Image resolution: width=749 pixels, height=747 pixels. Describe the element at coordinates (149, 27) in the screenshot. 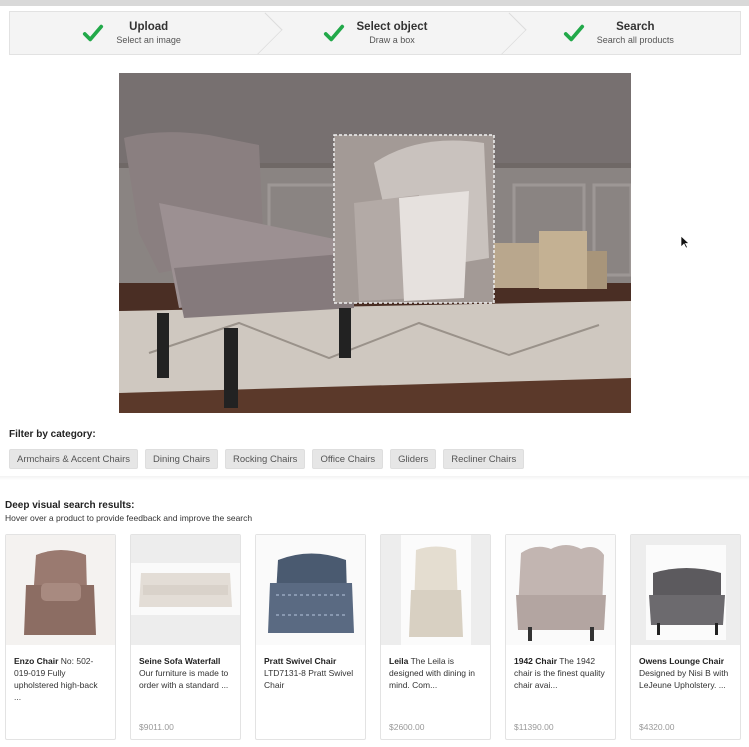

I see `step-title: Upload` at that location.